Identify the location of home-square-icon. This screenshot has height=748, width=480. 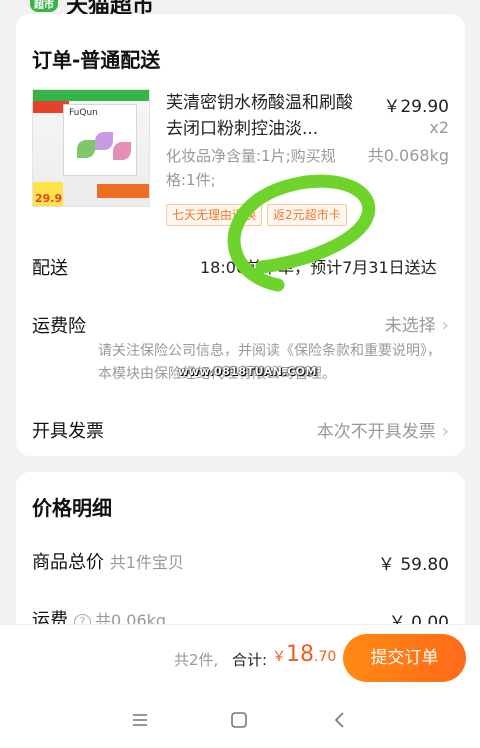
(239, 720).